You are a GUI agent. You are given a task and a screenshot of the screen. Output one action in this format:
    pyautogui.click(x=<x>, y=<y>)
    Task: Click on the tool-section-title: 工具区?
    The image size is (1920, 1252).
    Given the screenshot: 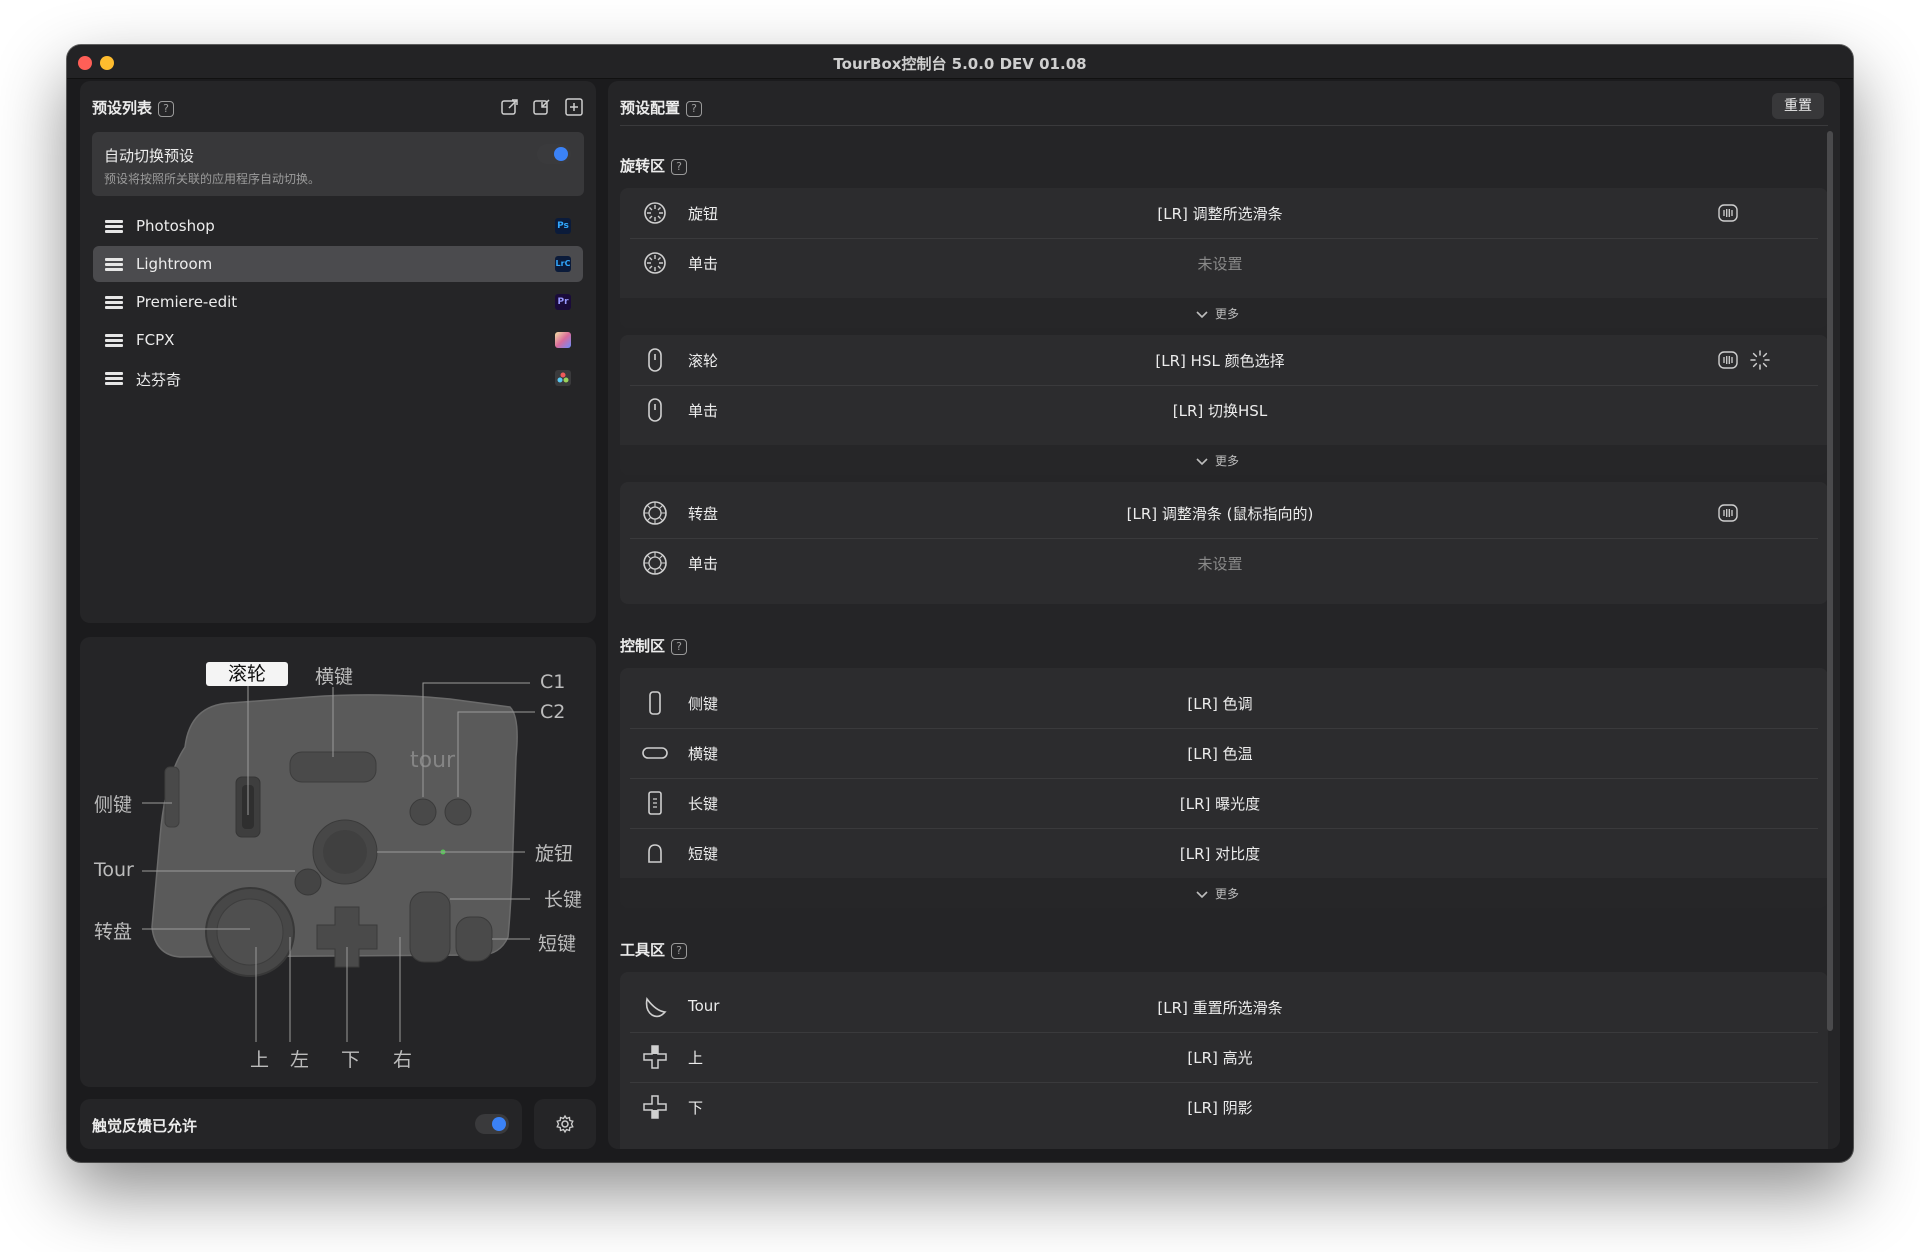 What is the action you would take?
    pyautogui.click(x=654, y=949)
    